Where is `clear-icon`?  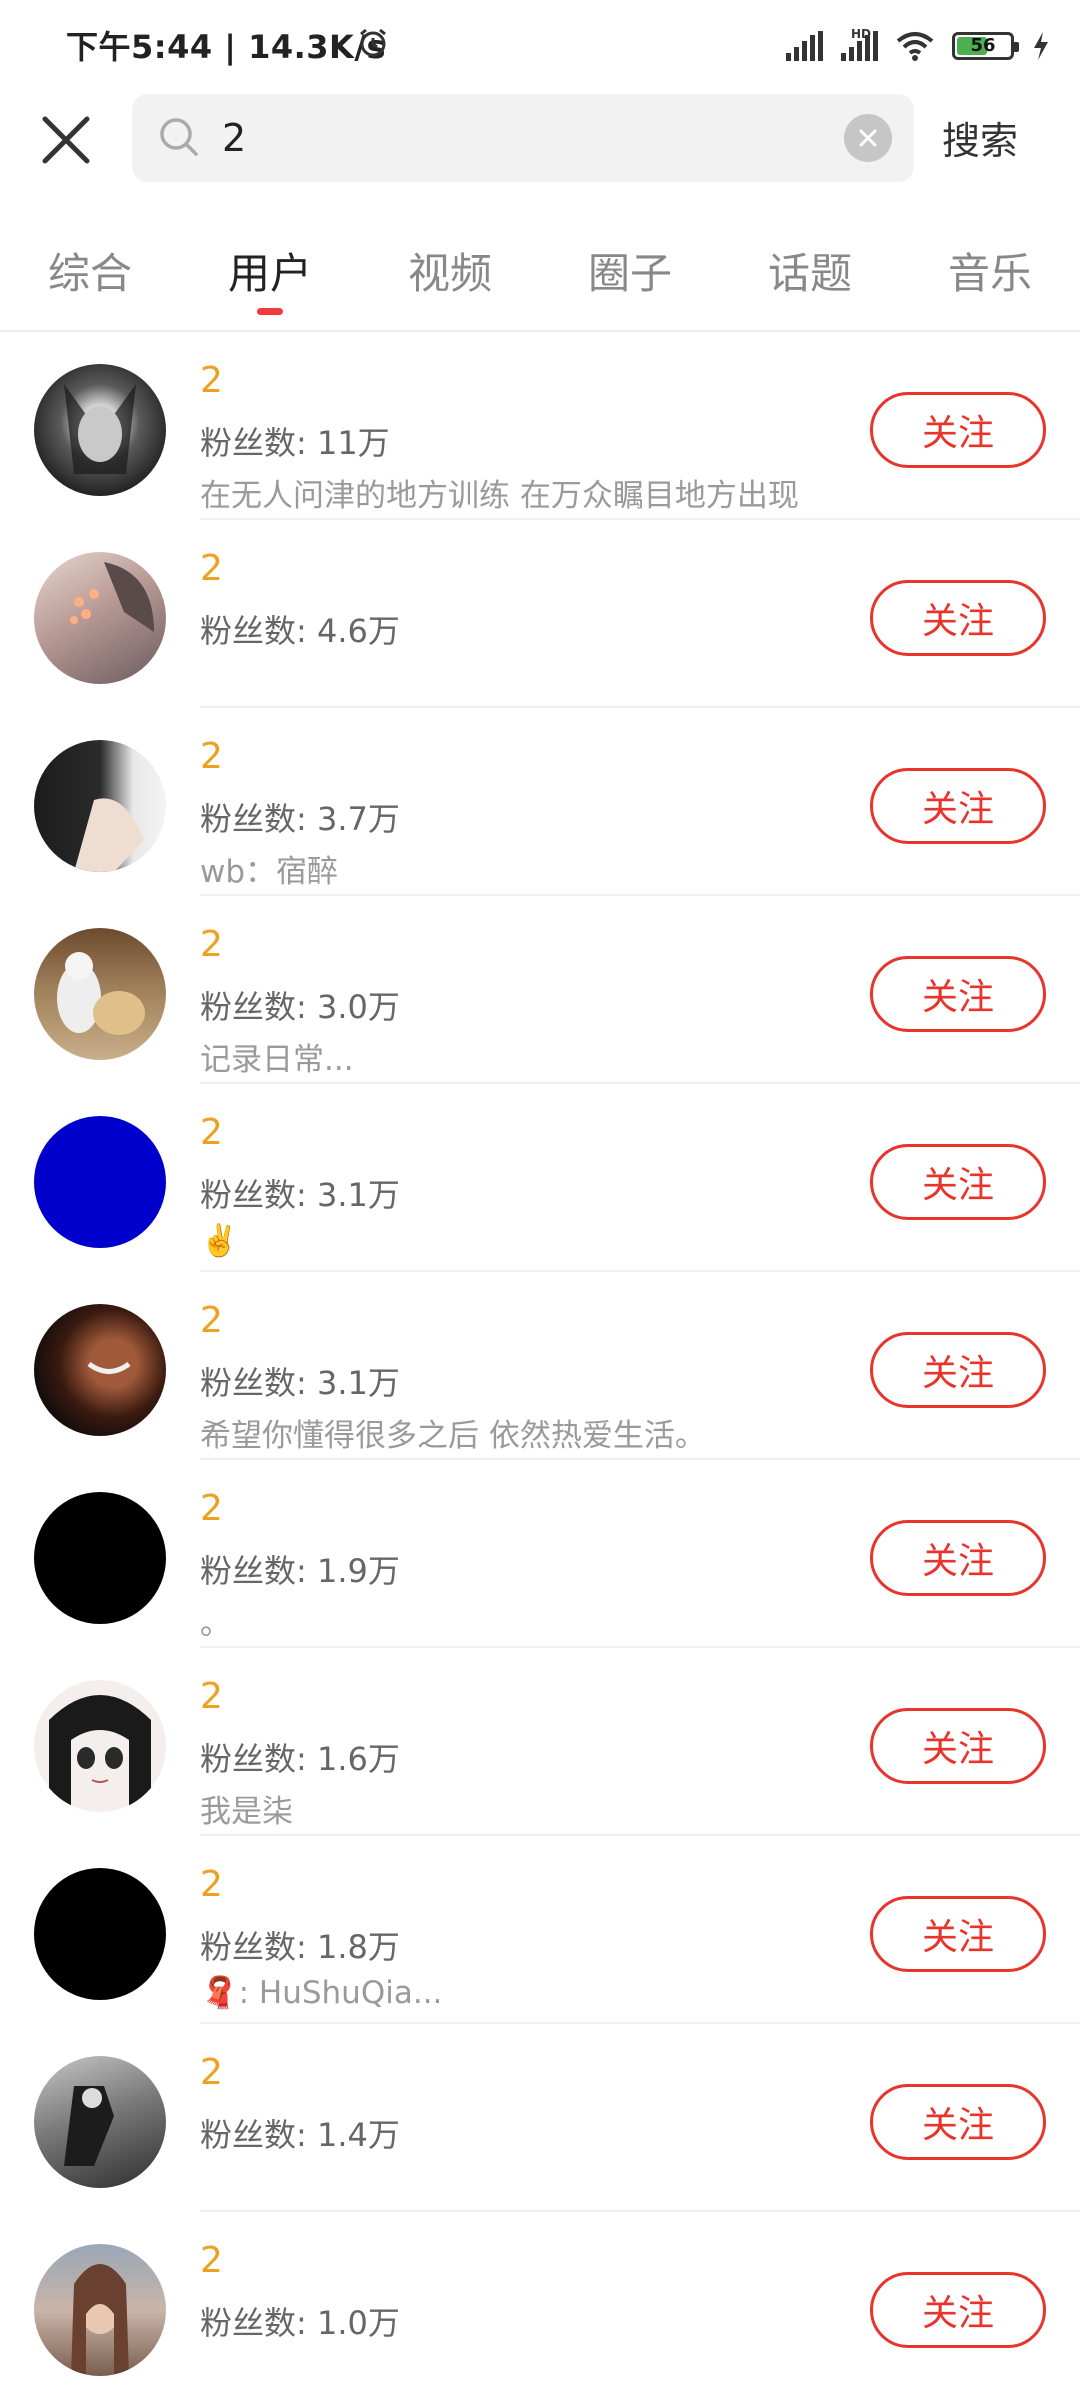
clear-icon is located at coordinates (868, 138).